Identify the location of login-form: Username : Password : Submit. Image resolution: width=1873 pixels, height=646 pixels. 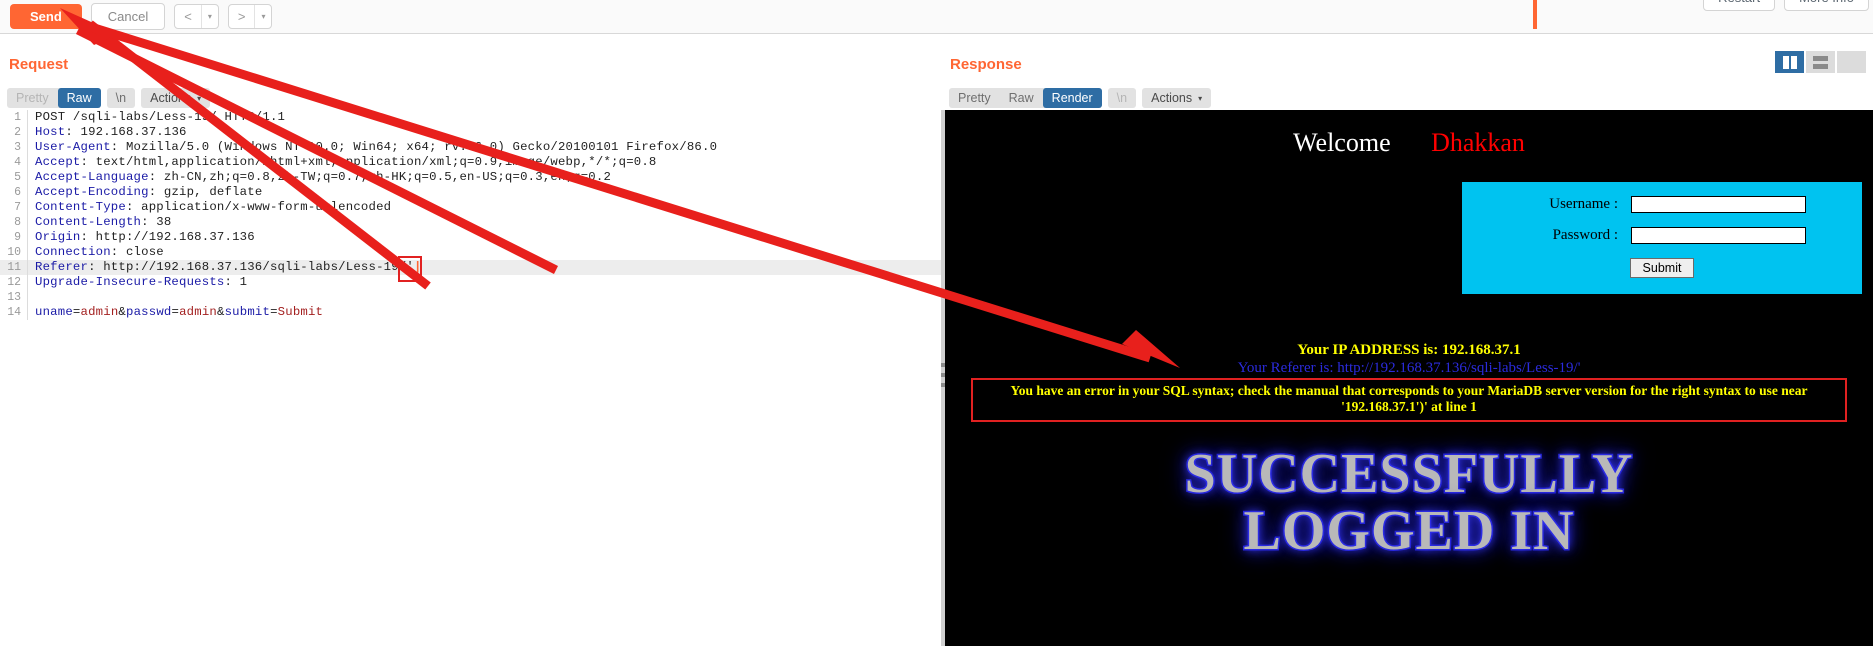
(1662, 238).